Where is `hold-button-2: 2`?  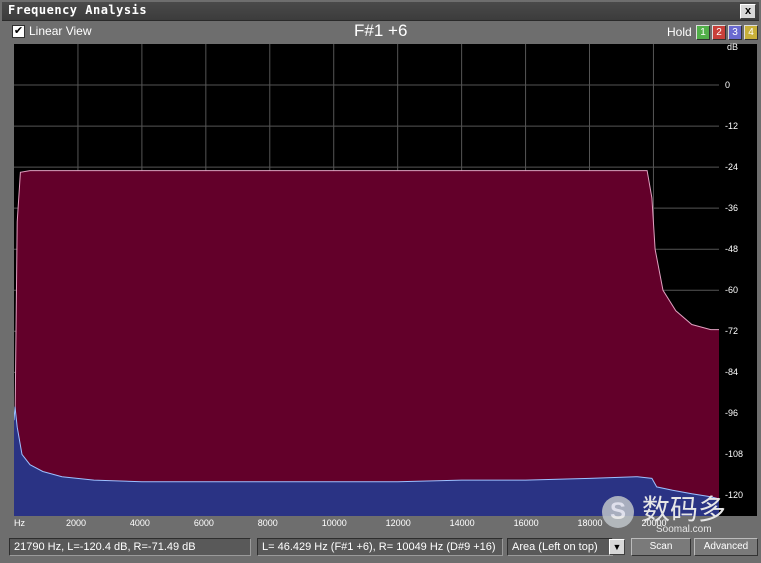
hold-button-2: 2 is located at coordinates (719, 32).